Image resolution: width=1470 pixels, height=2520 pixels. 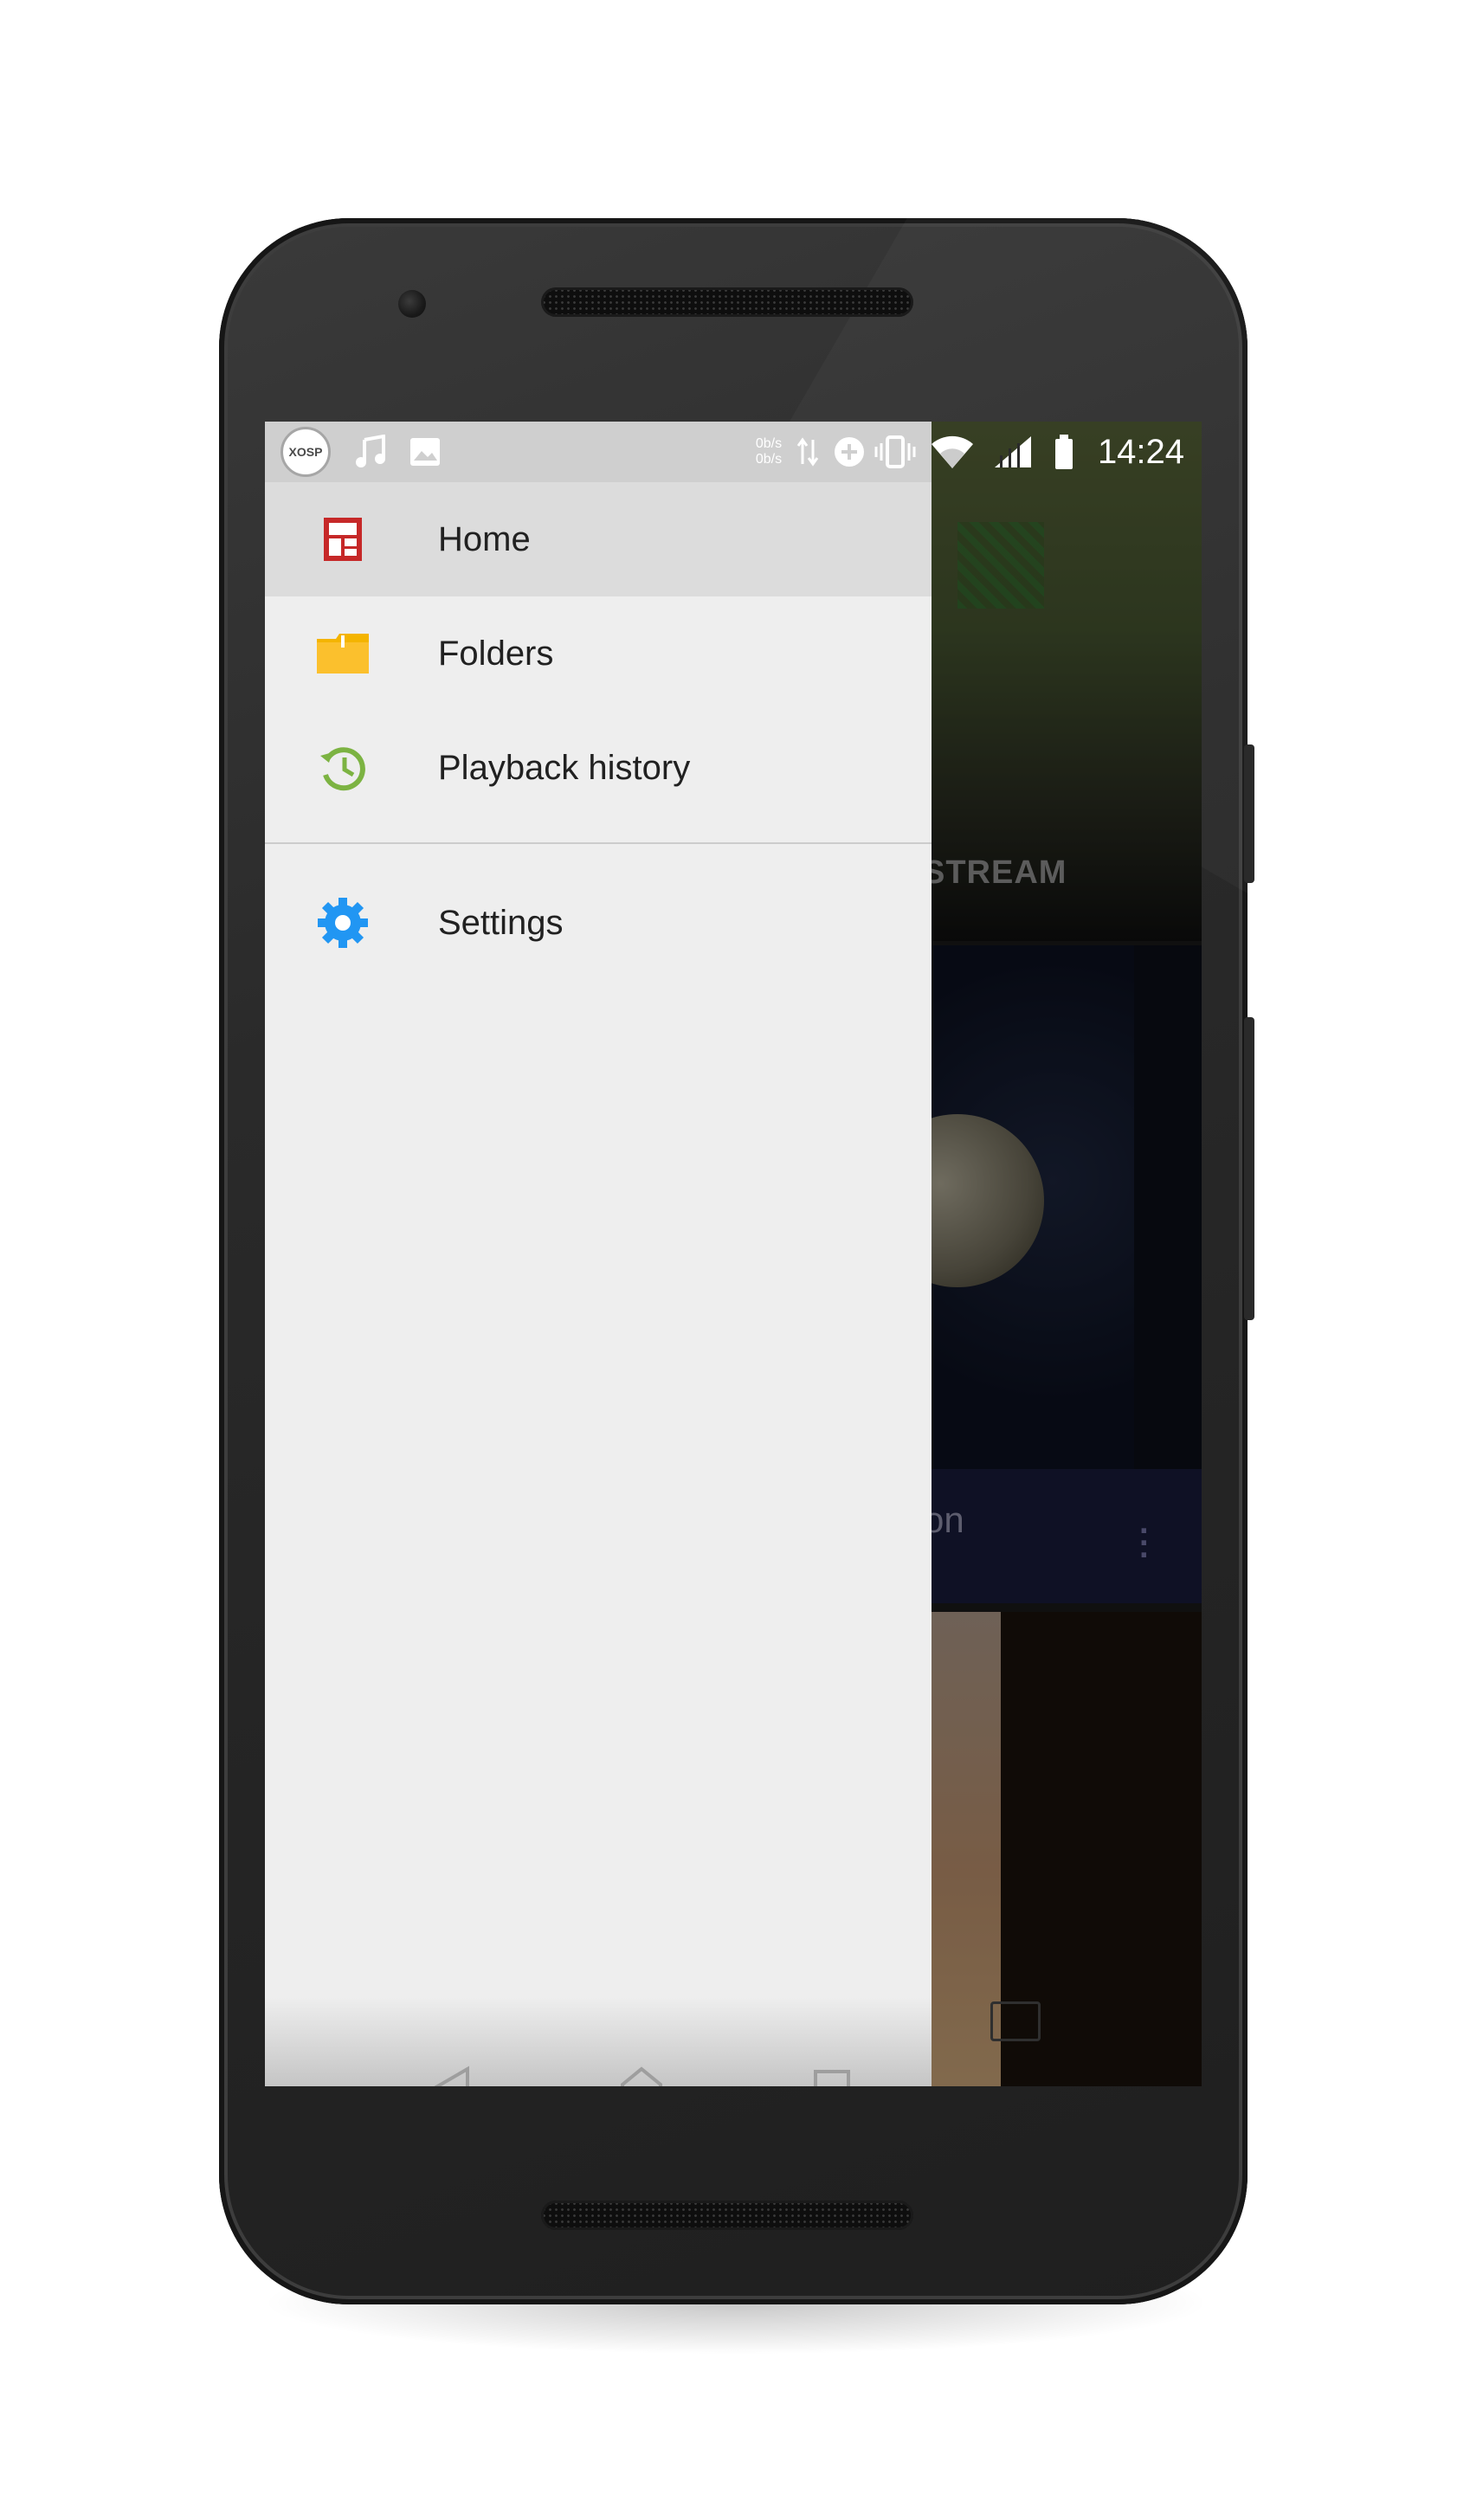 What do you see at coordinates (769, 443) in the screenshot?
I see `net-speed-up: 0b/s` at bounding box center [769, 443].